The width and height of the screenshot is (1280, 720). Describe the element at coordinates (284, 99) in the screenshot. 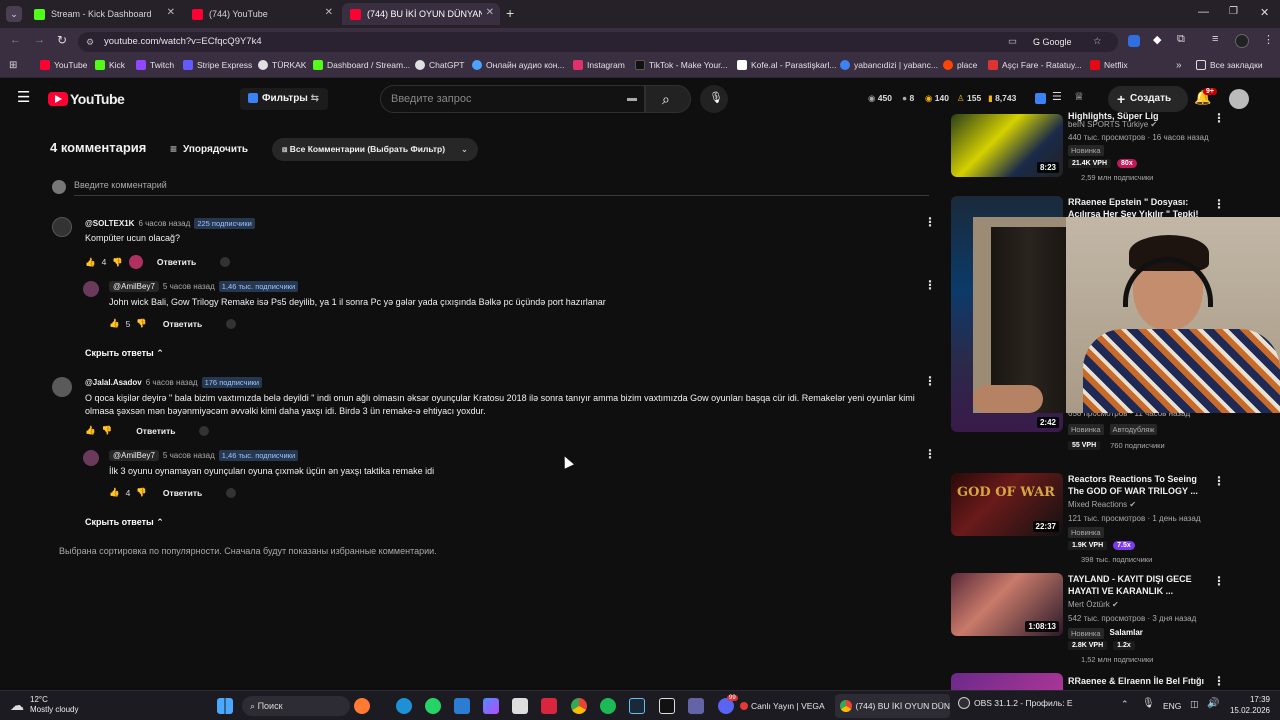

I see `filters-button: Фильтры ⇆` at that location.